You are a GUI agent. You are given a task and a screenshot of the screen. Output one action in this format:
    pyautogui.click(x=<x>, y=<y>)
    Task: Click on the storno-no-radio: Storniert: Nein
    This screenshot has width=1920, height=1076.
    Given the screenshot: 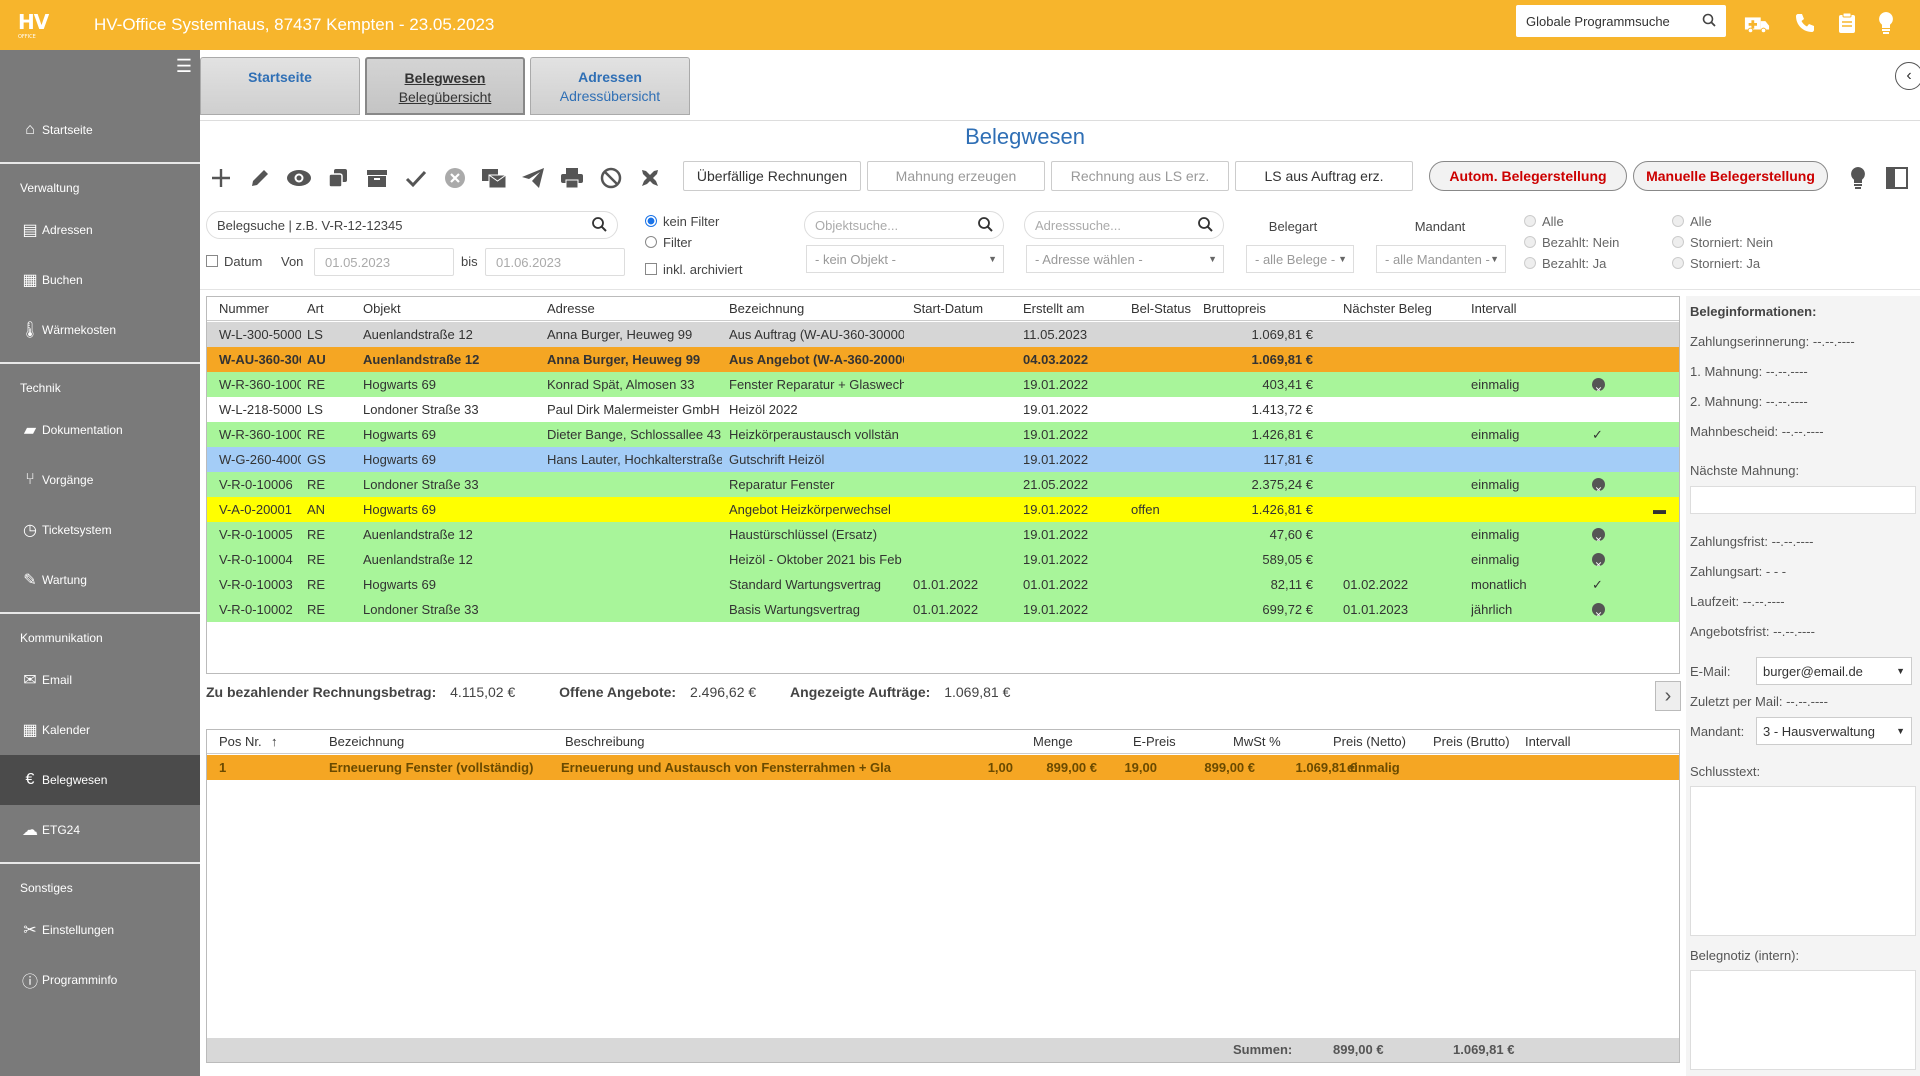 What is the action you would take?
    pyautogui.click(x=1722, y=242)
    